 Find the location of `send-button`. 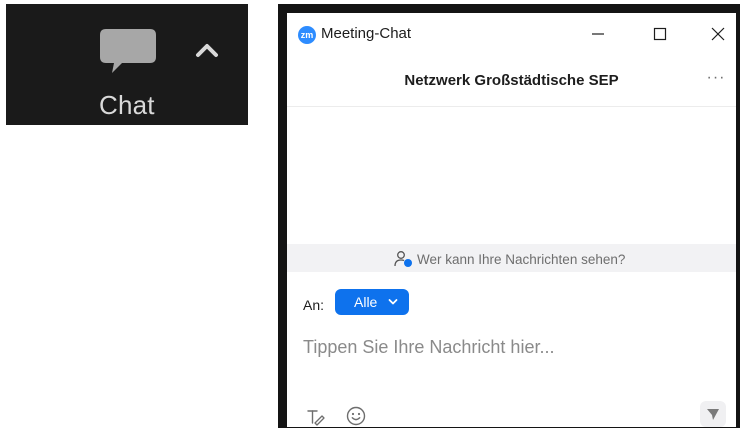

send-button is located at coordinates (713, 414).